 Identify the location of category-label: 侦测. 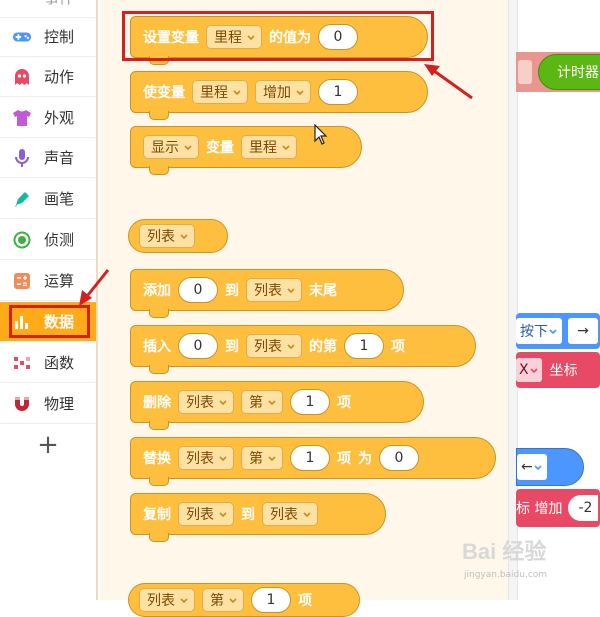
(59, 240).